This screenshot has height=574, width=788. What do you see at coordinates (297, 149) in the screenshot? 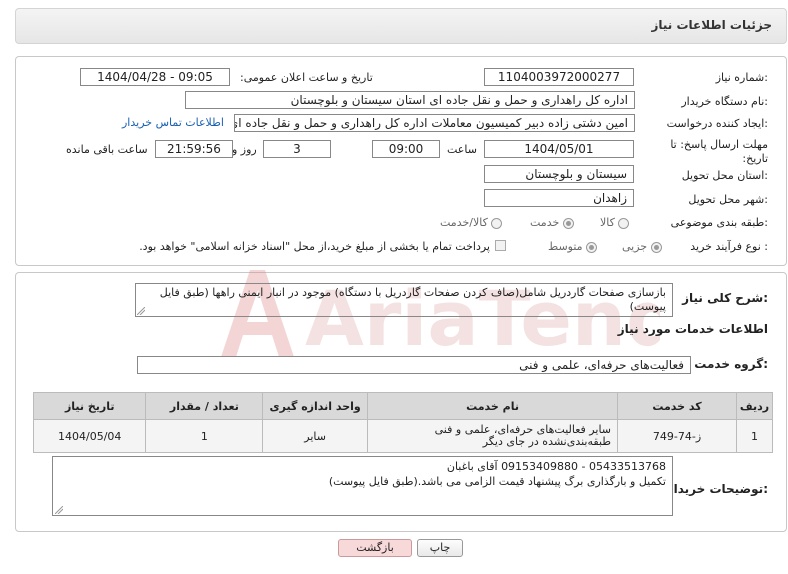
I see `days-field: 3` at bounding box center [297, 149].